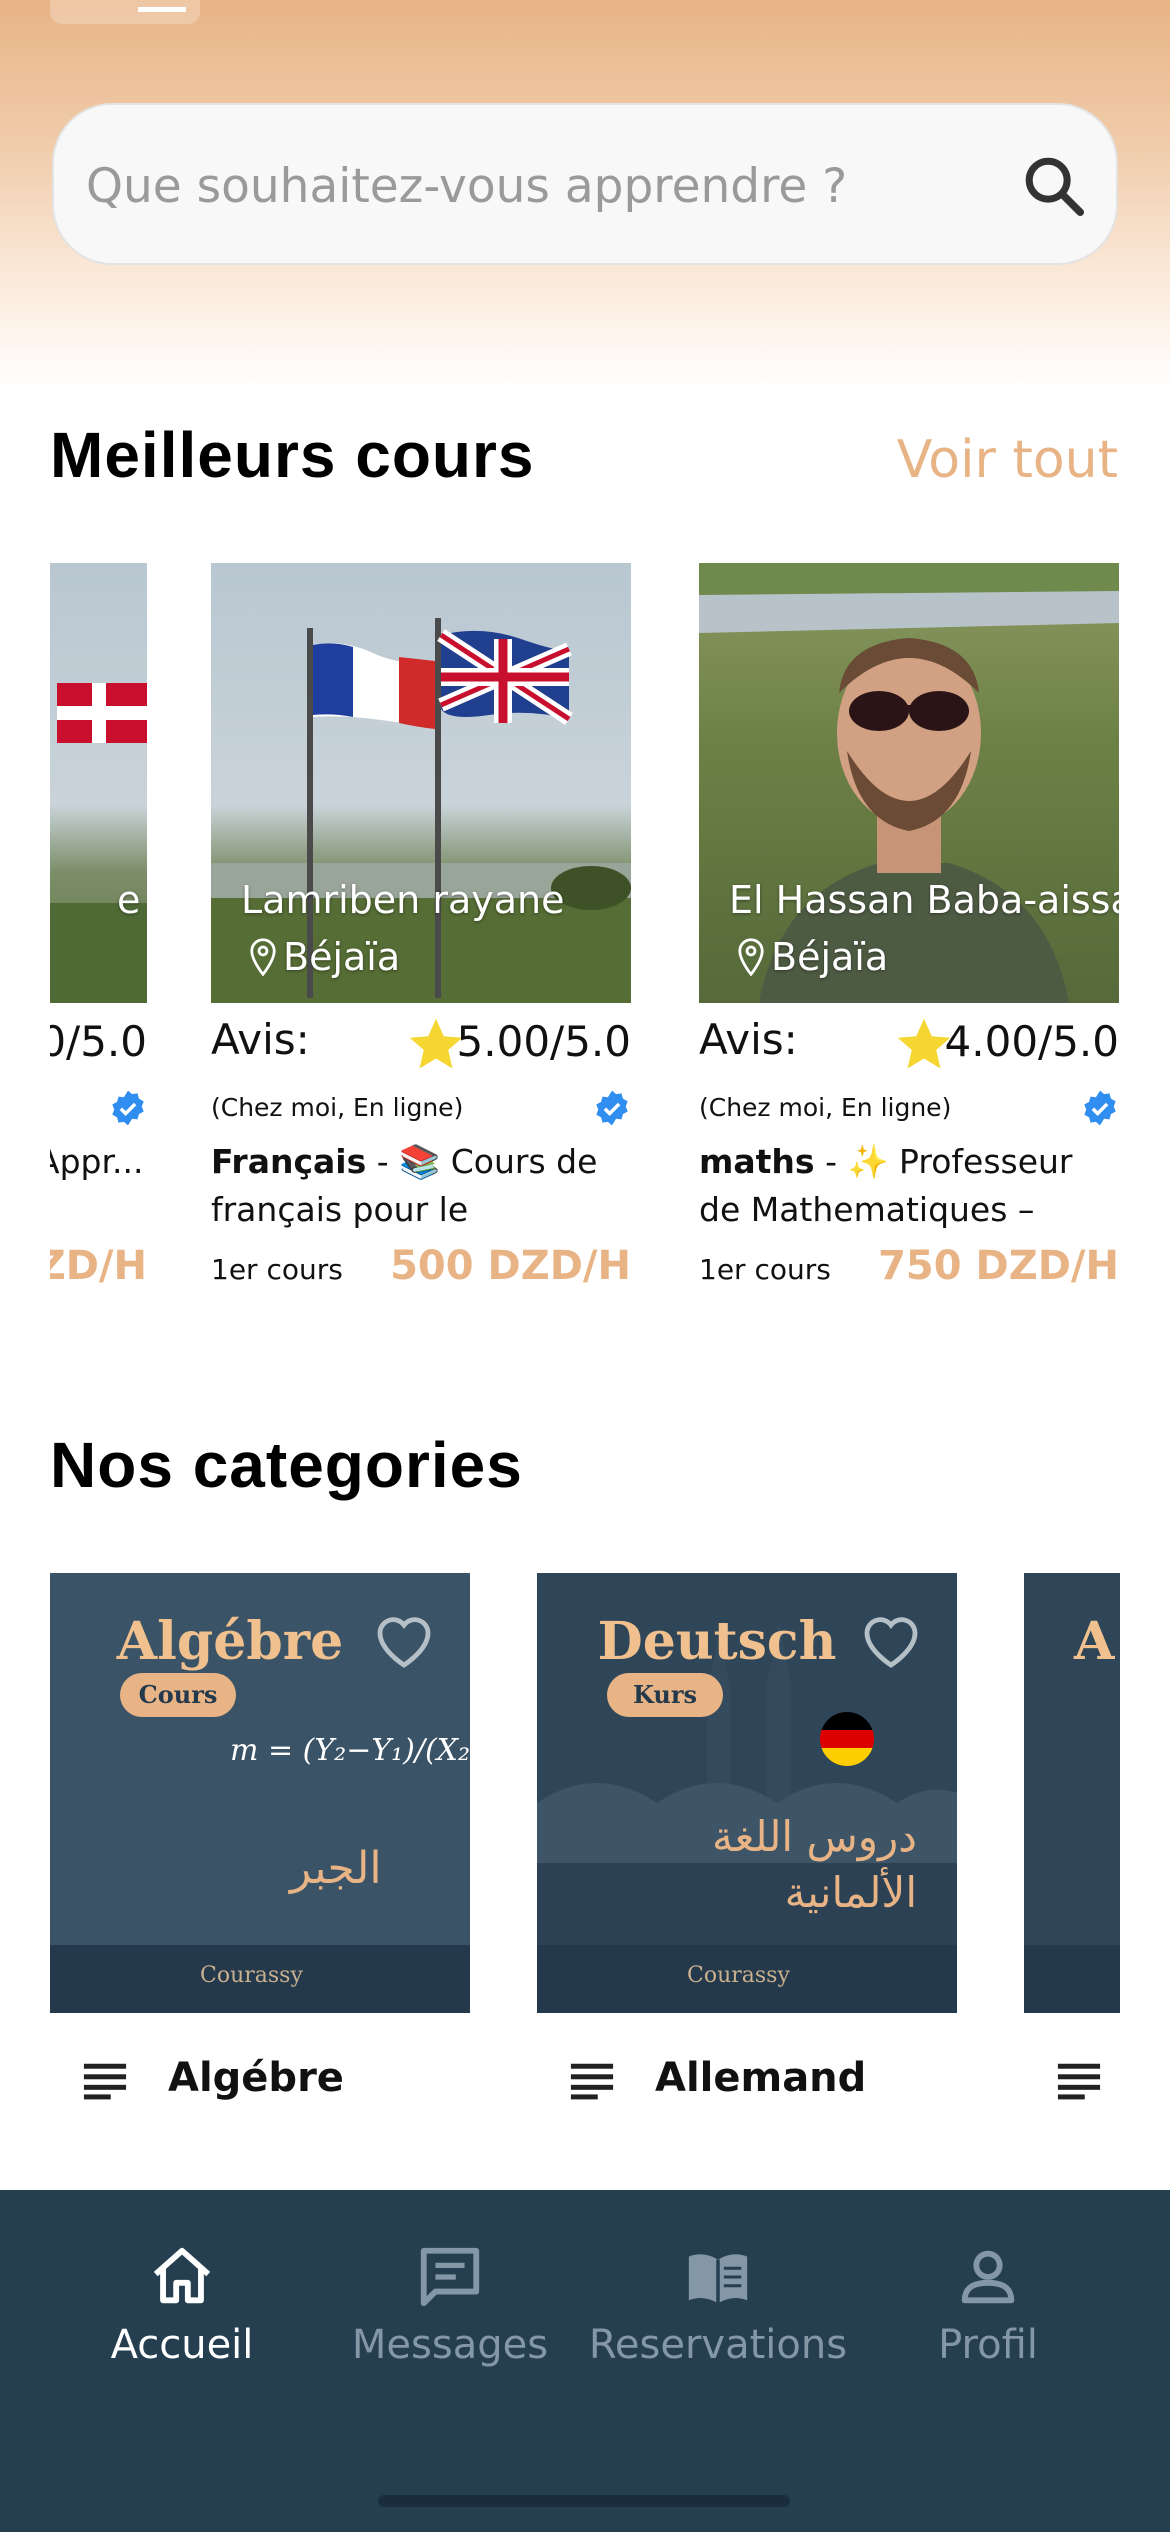 The width and height of the screenshot is (1170, 2532). Describe the element at coordinates (1094, 1641) in the screenshot. I see `category-image-title: A` at that location.